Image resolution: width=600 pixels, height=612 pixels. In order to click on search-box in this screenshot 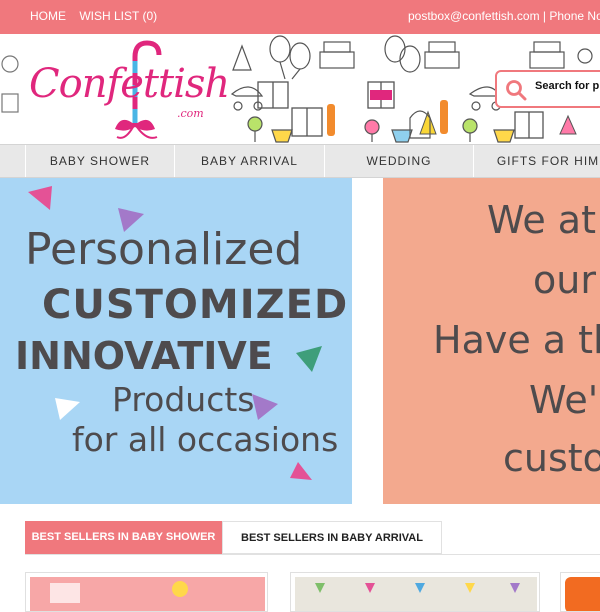, I will do `click(547, 89)`.